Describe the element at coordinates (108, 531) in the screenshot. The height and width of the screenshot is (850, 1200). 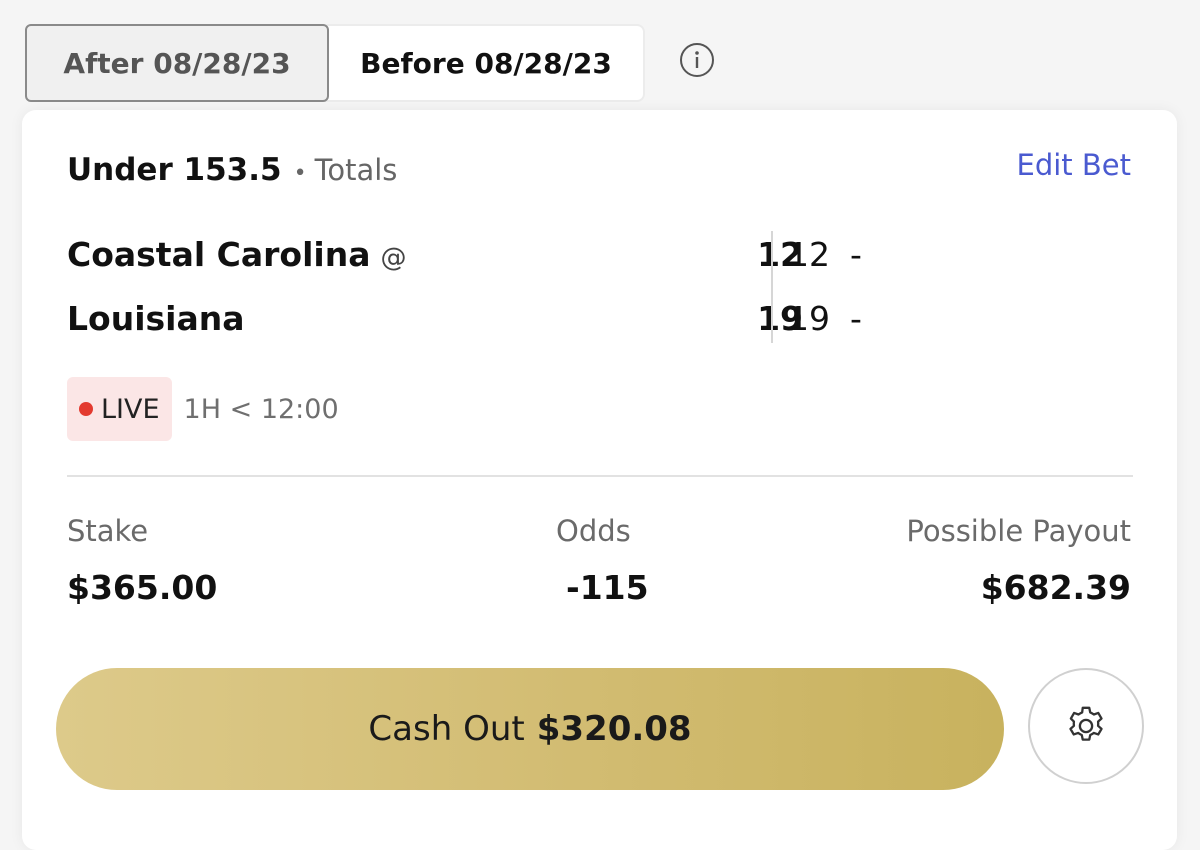
I see `stake-label: Stake` at that location.